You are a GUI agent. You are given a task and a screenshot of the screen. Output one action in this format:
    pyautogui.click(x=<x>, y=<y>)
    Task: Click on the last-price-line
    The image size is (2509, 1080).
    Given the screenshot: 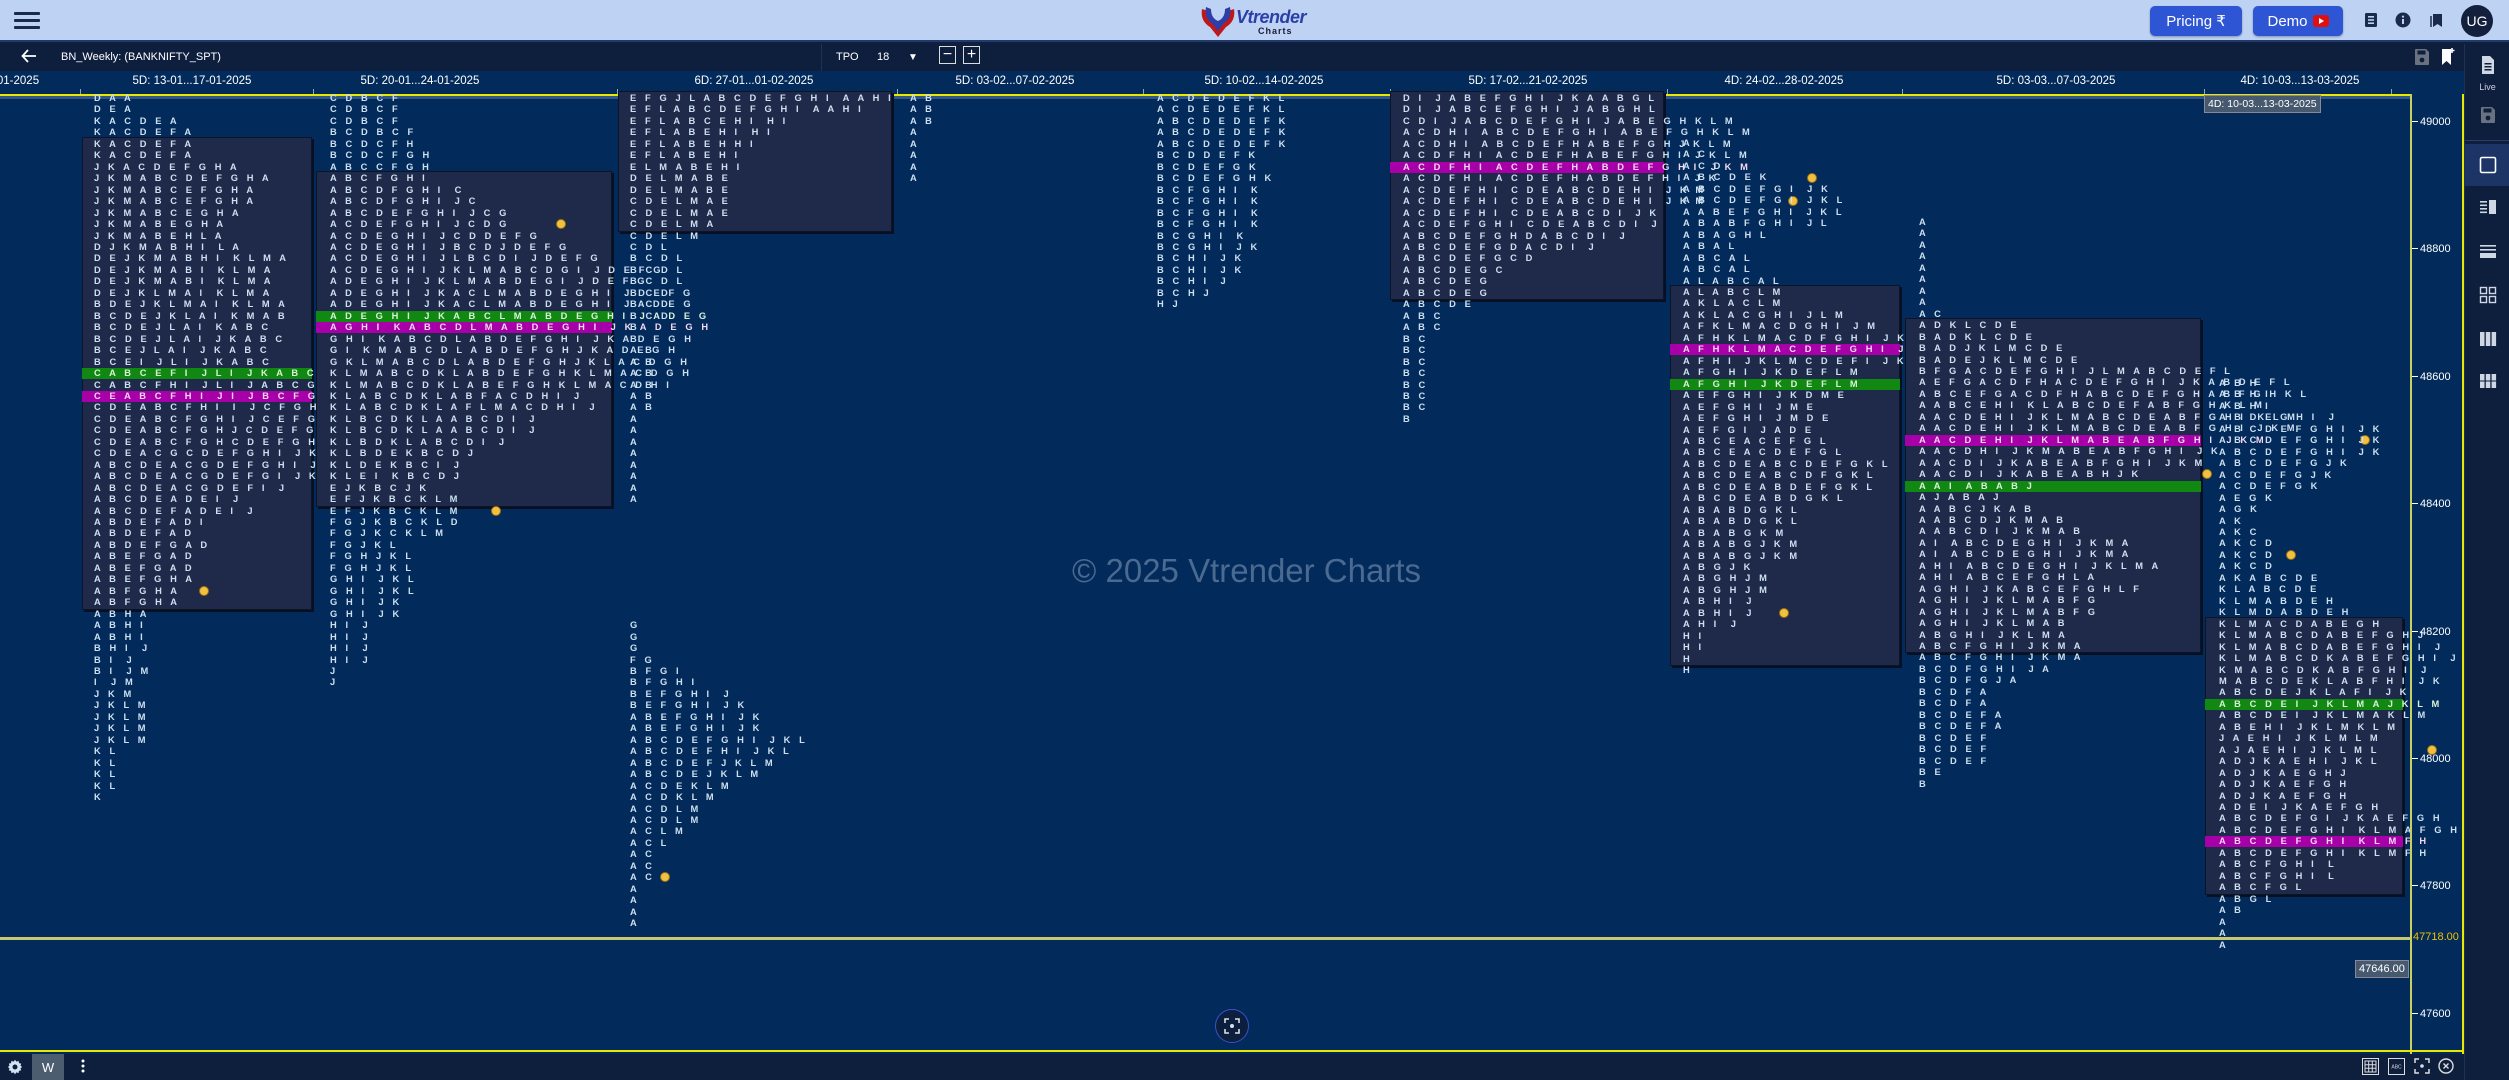 What is the action you would take?
    pyautogui.click(x=1205, y=938)
    